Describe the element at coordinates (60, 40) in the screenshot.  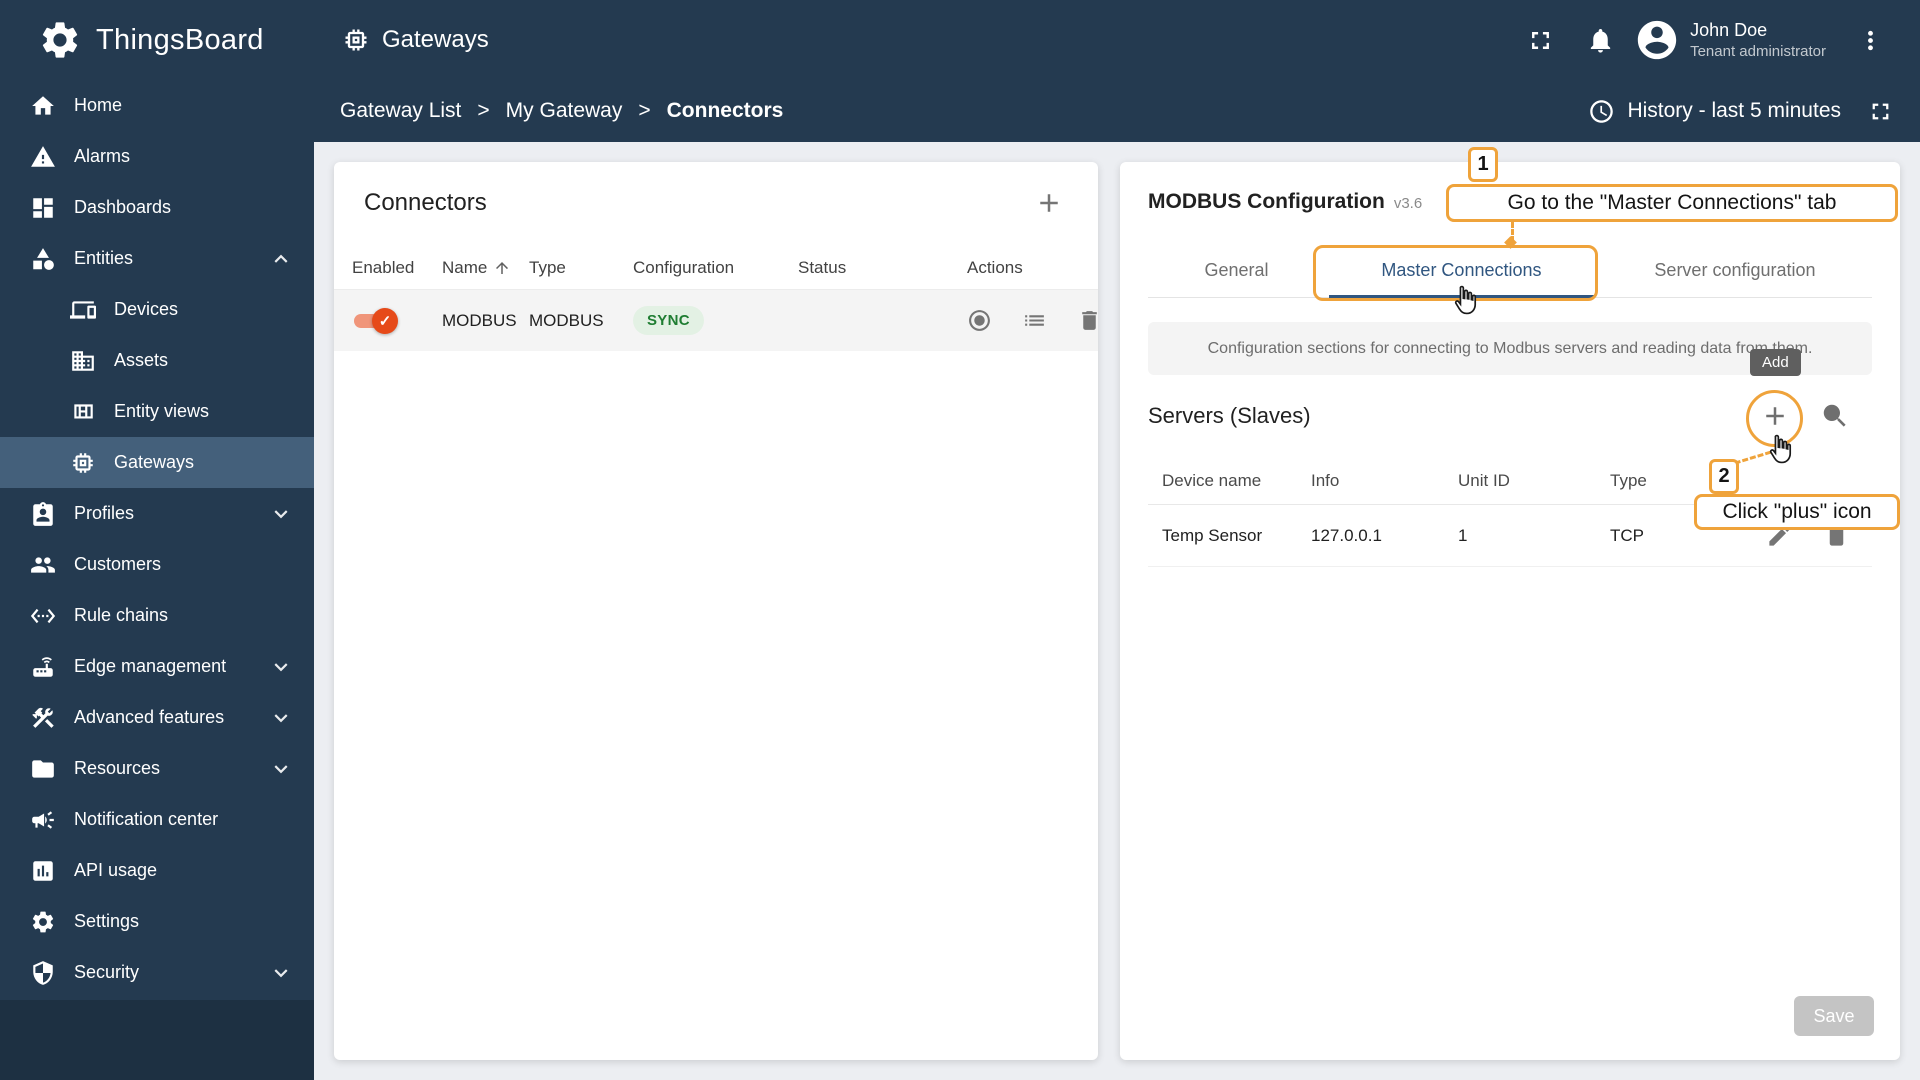
I see `thingsboard-logo-icon` at that location.